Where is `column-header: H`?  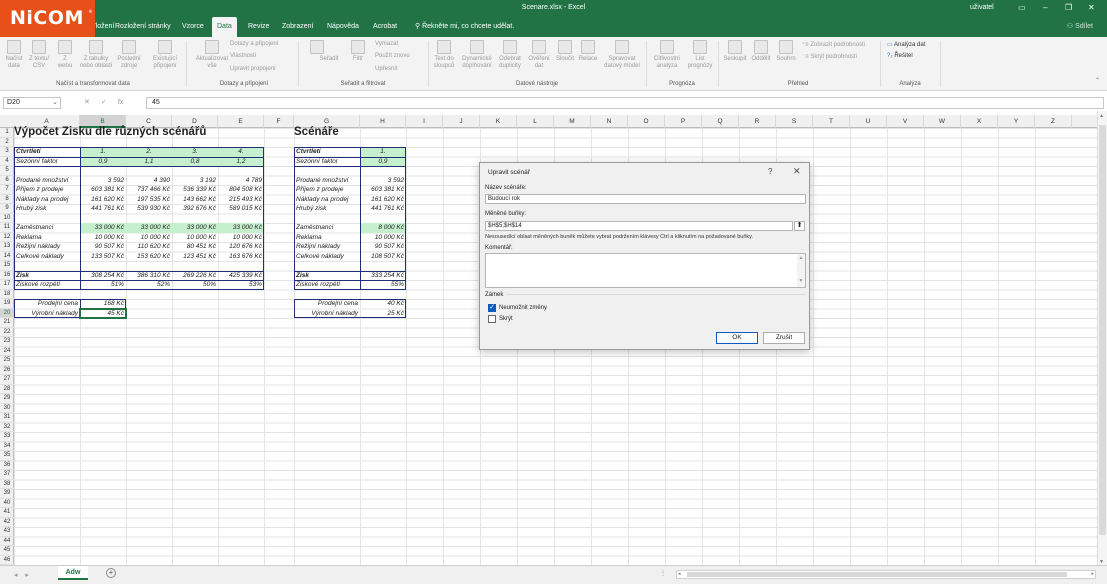
column-header: H is located at coordinates (383, 121).